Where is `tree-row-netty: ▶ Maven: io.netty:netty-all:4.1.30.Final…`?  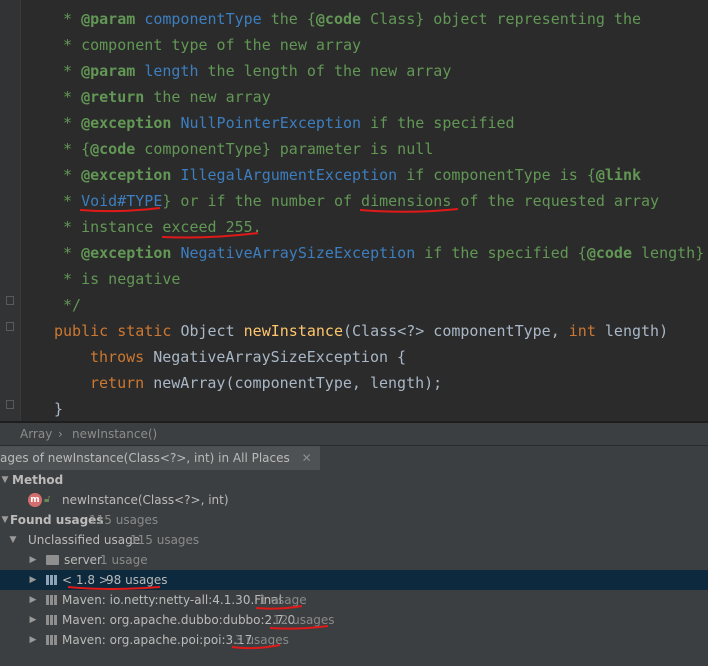 tree-row-netty: ▶ Maven: io.netty:netty-all:4.1.30.Final… is located at coordinates (354, 600).